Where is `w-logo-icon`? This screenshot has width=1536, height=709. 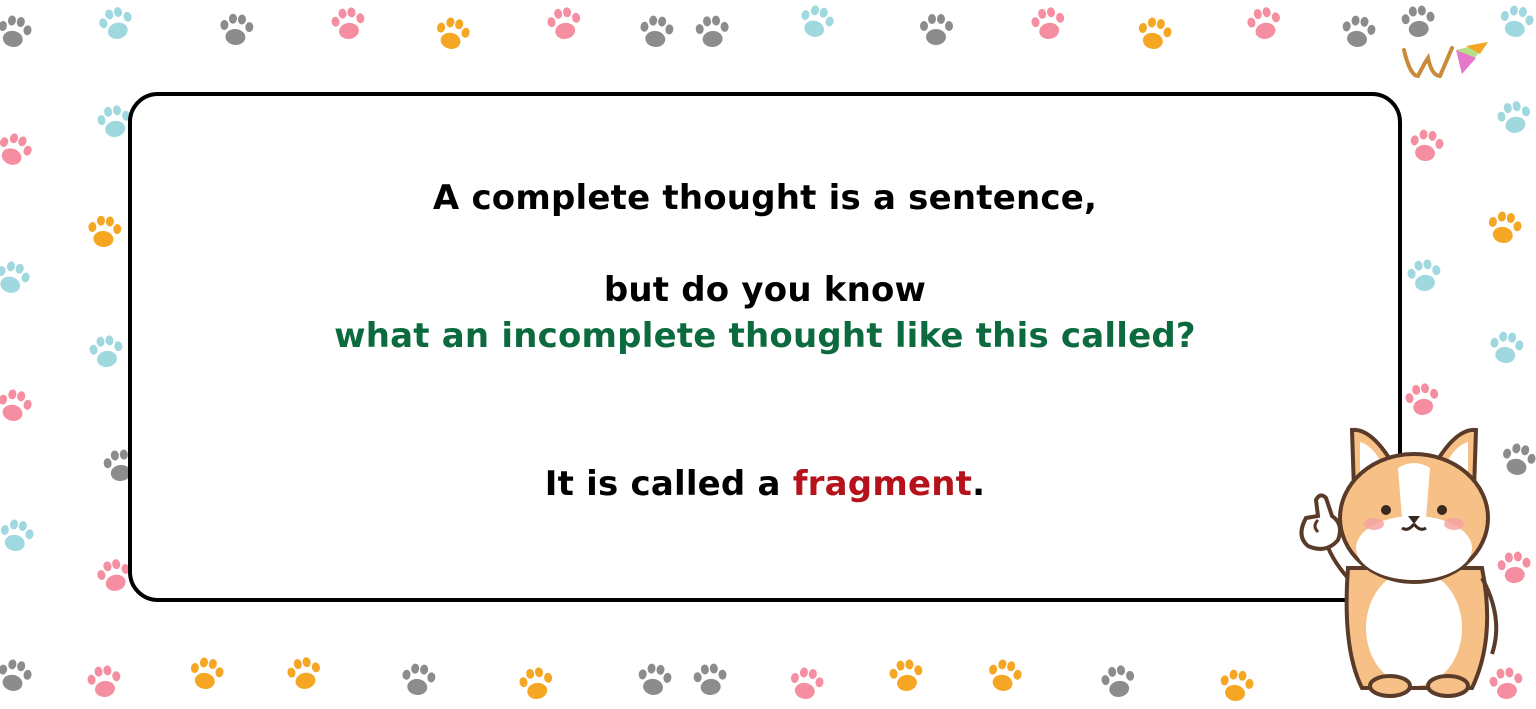
w-logo-icon is located at coordinates (1445, 60).